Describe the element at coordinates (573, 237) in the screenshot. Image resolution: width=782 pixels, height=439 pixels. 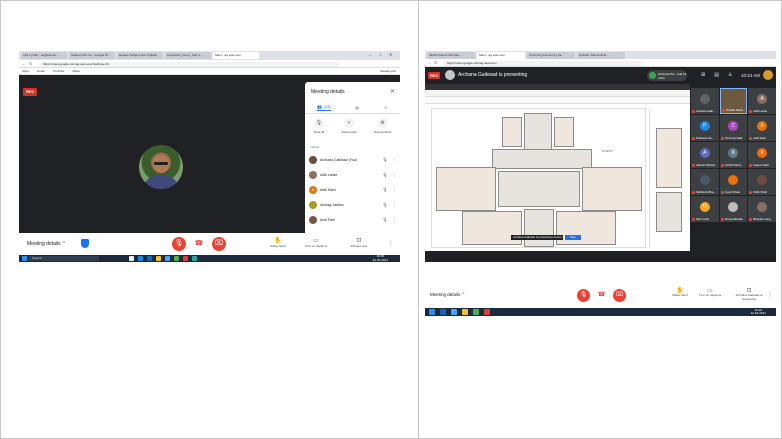
I see `stop-presenting-button: Stop` at that location.